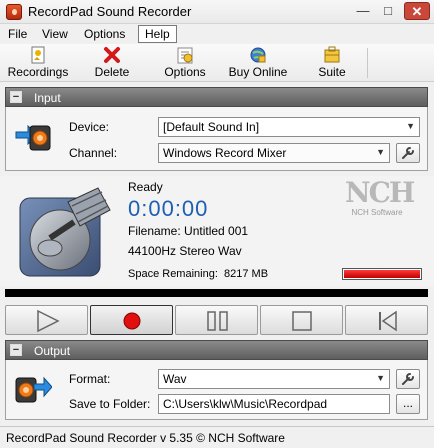 Image resolution: width=434 pixels, height=448 pixels. I want to click on save-folder-field: C:\Users\klw\Music\Recordpad, so click(274, 404).